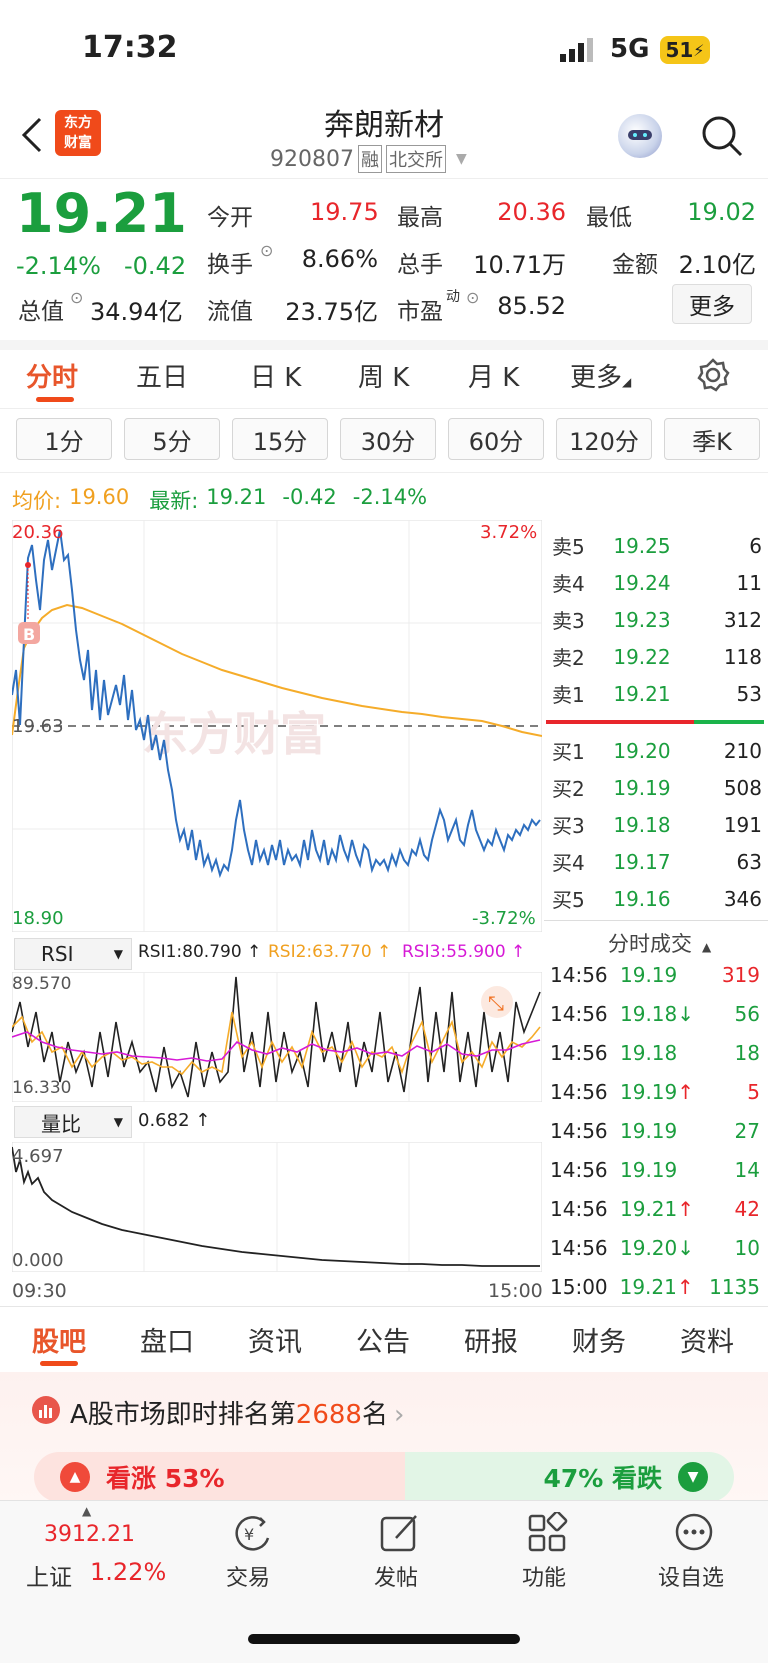 This screenshot has height=1663, width=768. I want to click on bid-row-5: 买5 19.16 346, so click(657, 899).